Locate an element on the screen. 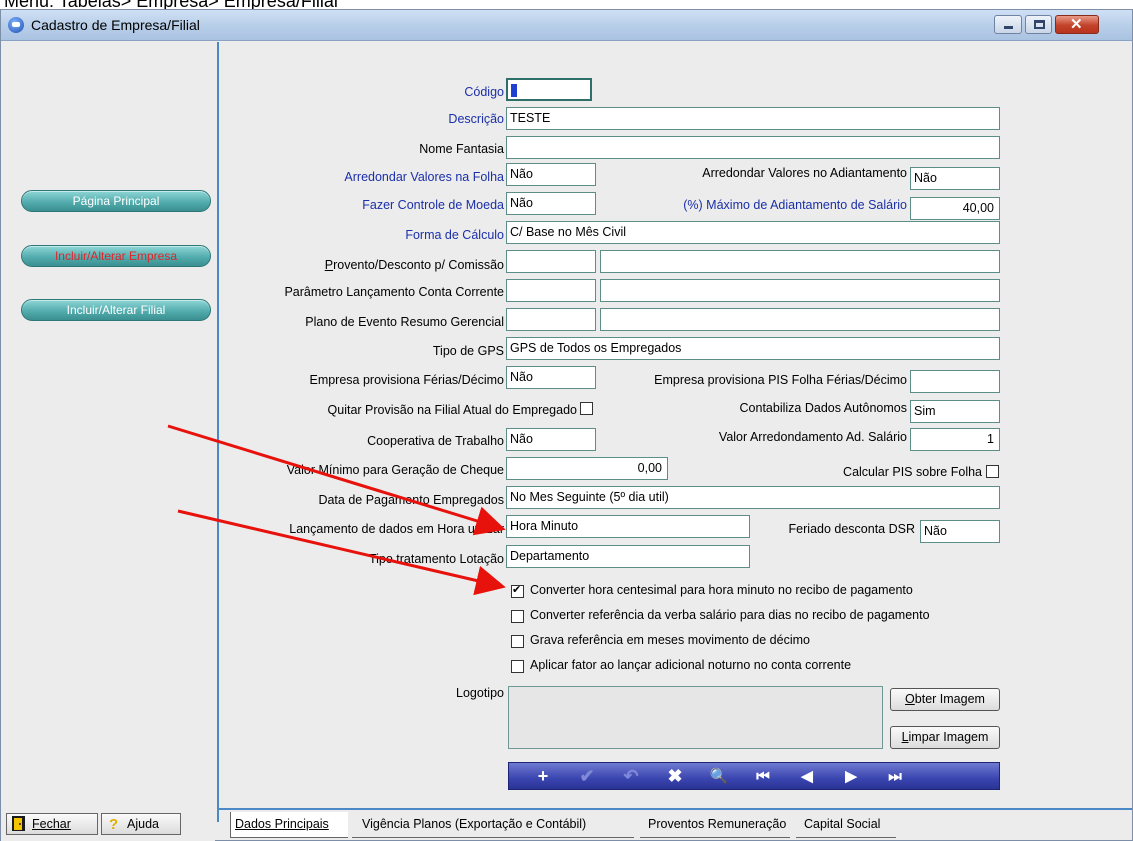 The width and height of the screenshot is (1133, 841). confirm-button: ✔ is located at coordinates (587, 776).